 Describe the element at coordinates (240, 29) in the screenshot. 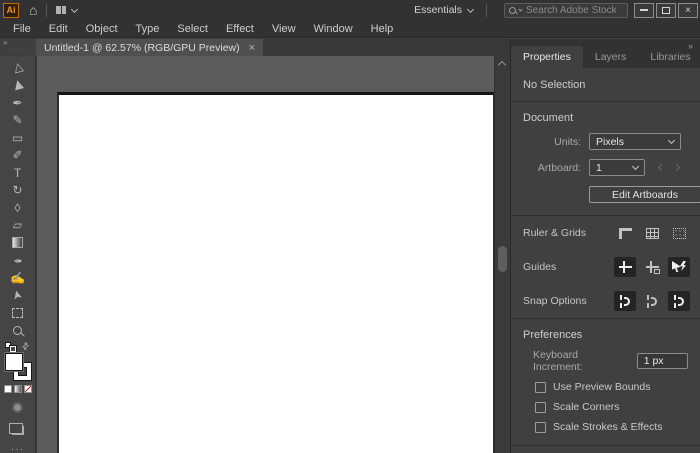

I see `menu-effect: Effect` at that location.